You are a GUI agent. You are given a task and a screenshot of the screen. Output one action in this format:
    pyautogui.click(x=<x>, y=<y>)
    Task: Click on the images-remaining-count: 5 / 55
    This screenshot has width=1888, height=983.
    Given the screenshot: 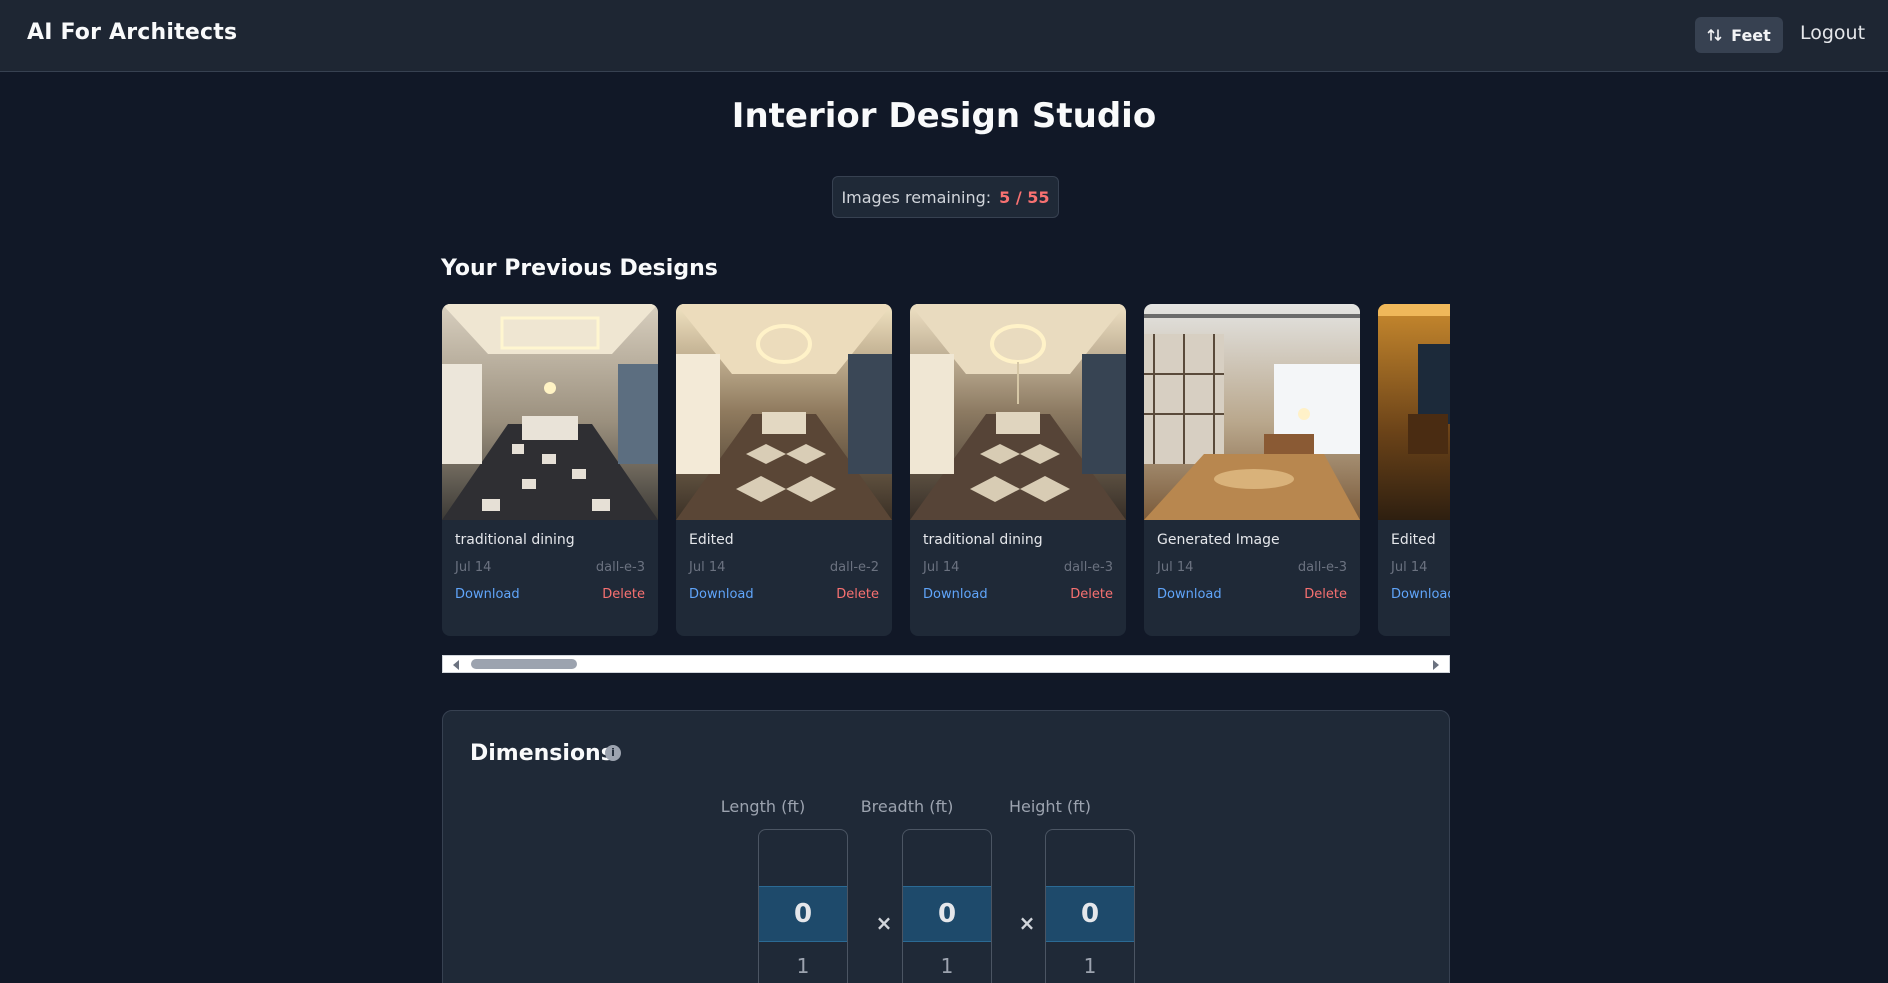 What is the action you would take?
    pyautogui.click(x=1024, y=197)
    